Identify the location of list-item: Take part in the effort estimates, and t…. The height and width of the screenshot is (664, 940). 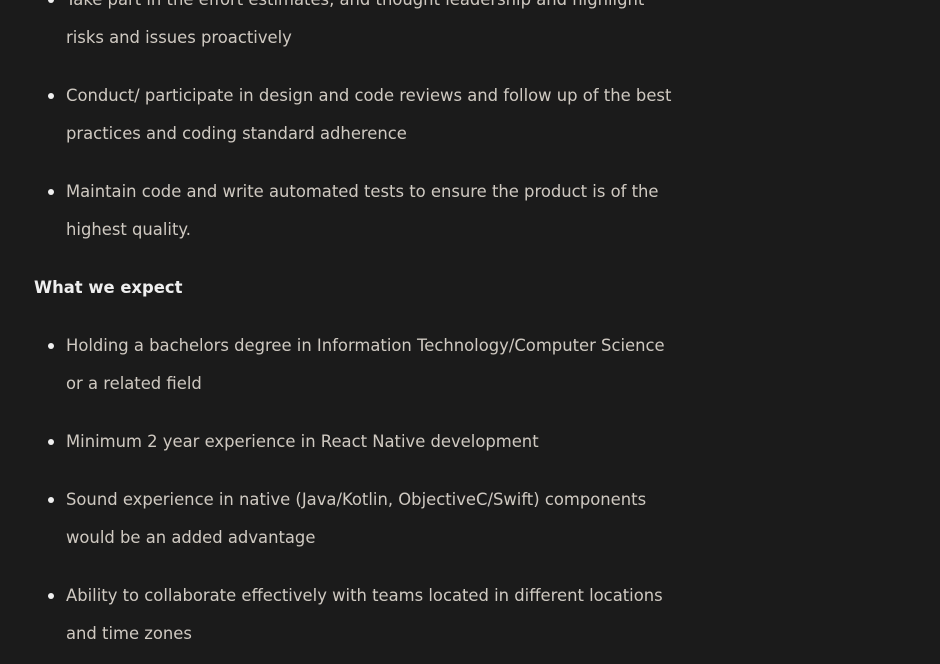
(366, 28).